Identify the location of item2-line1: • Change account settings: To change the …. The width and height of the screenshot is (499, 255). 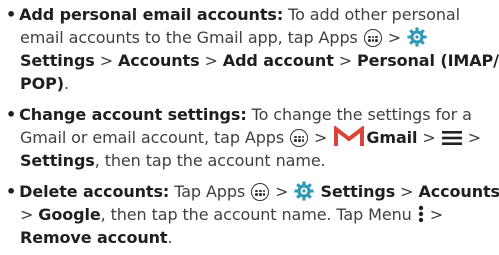
(239, 115).